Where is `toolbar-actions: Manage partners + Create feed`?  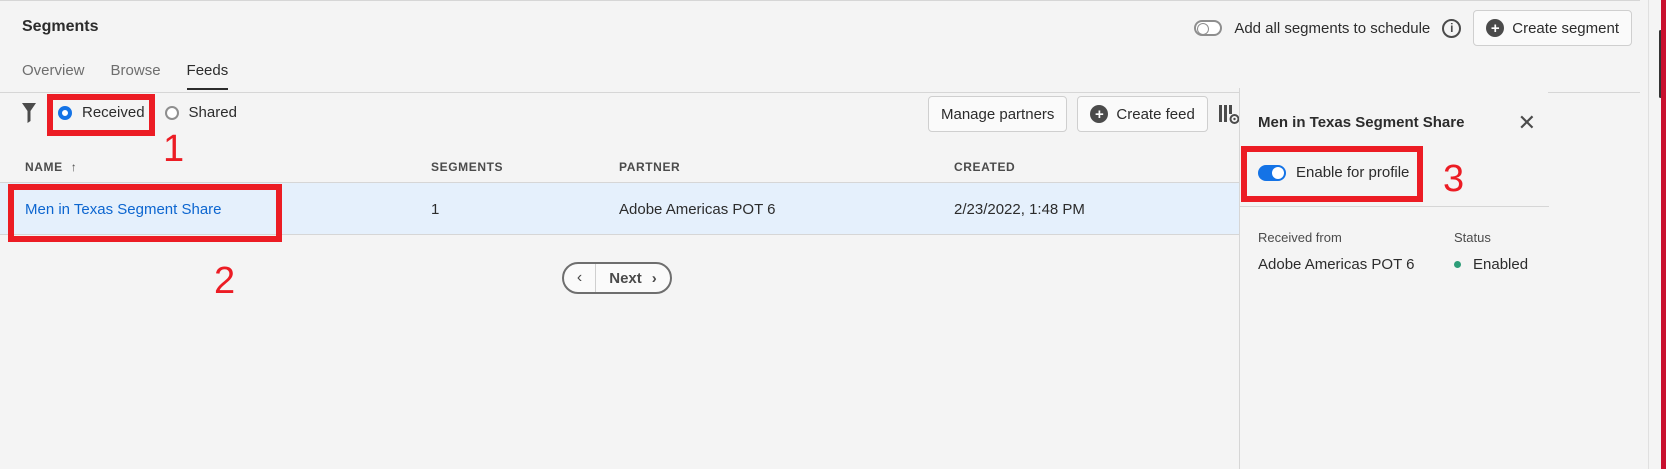 toolbar-actions: Manage partners + Create feed is located at coordinates (1084, 114).